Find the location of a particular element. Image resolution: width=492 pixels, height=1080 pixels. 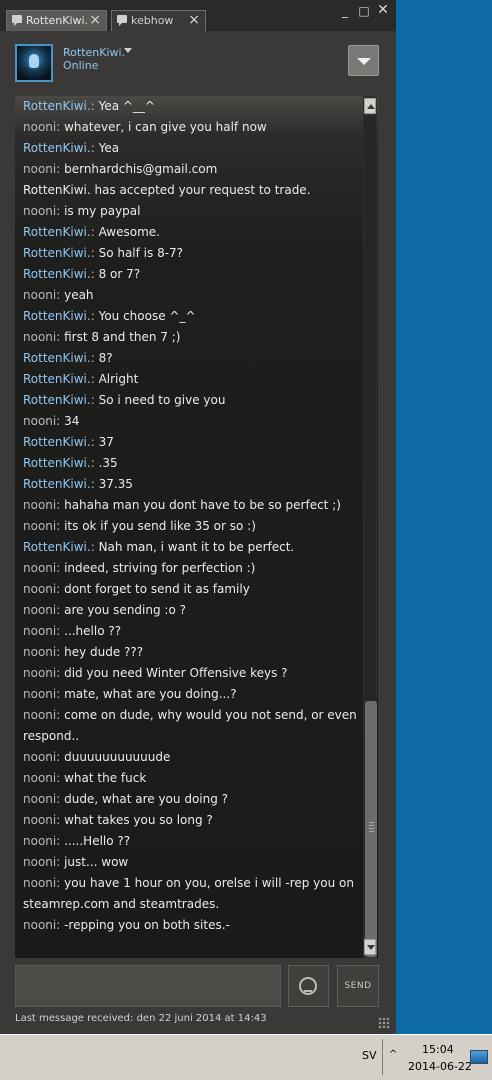

chat-message: nooni: what the fuck is located at coordinates (85, 778).